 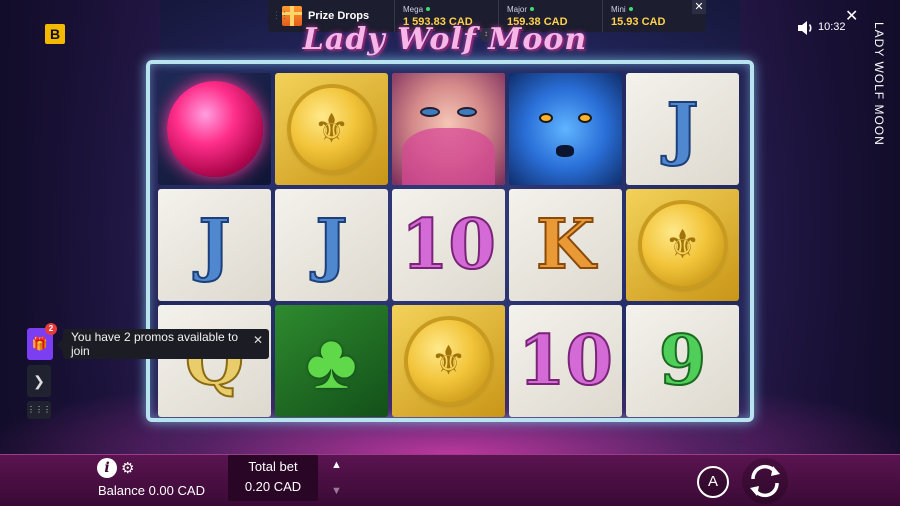 I want to click on balance-display: Balance 0.00 CAD, so click(x=151, y=490).